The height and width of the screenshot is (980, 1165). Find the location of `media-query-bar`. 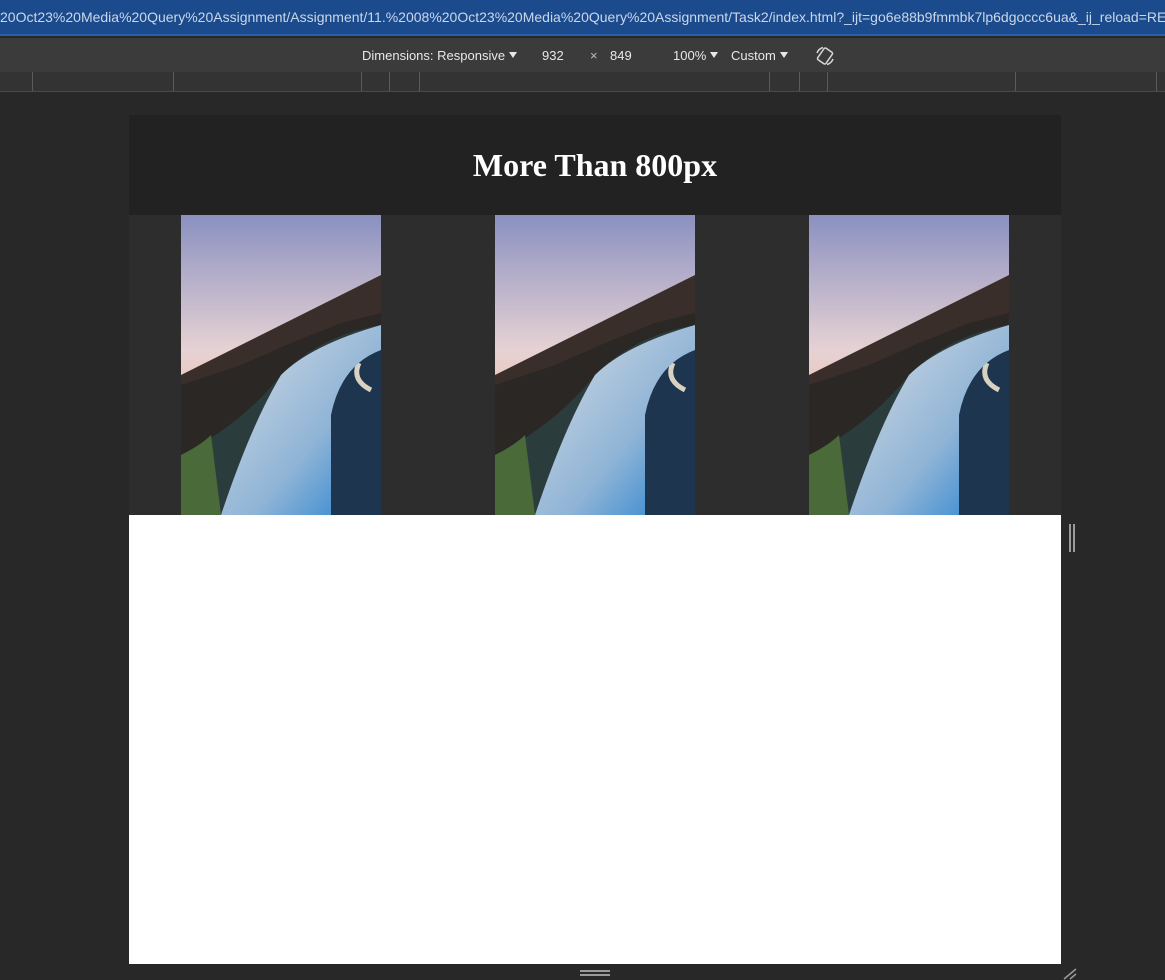

media-query-bar is located at coordinates (582, 82).